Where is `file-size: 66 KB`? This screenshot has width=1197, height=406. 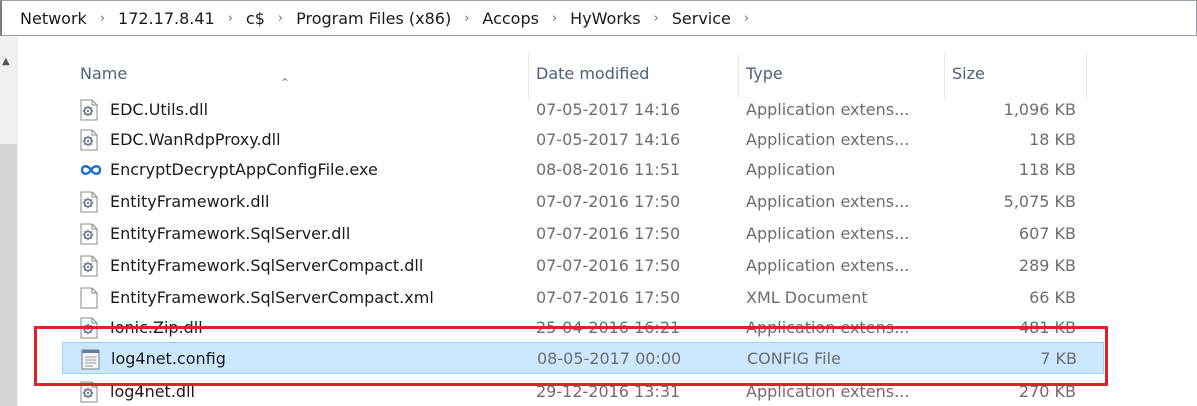
file-size: 66 KB is located at coordinates (1052, 297).